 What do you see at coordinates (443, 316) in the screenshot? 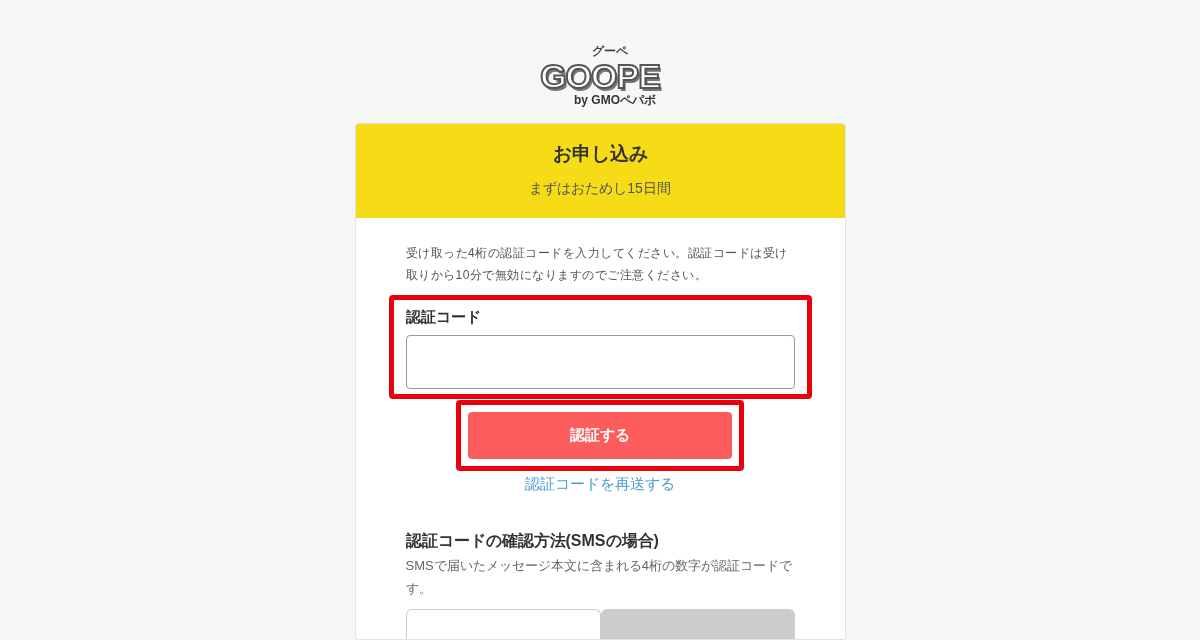
I see `field-label: 認証コード` at bounding box center [443, 316].